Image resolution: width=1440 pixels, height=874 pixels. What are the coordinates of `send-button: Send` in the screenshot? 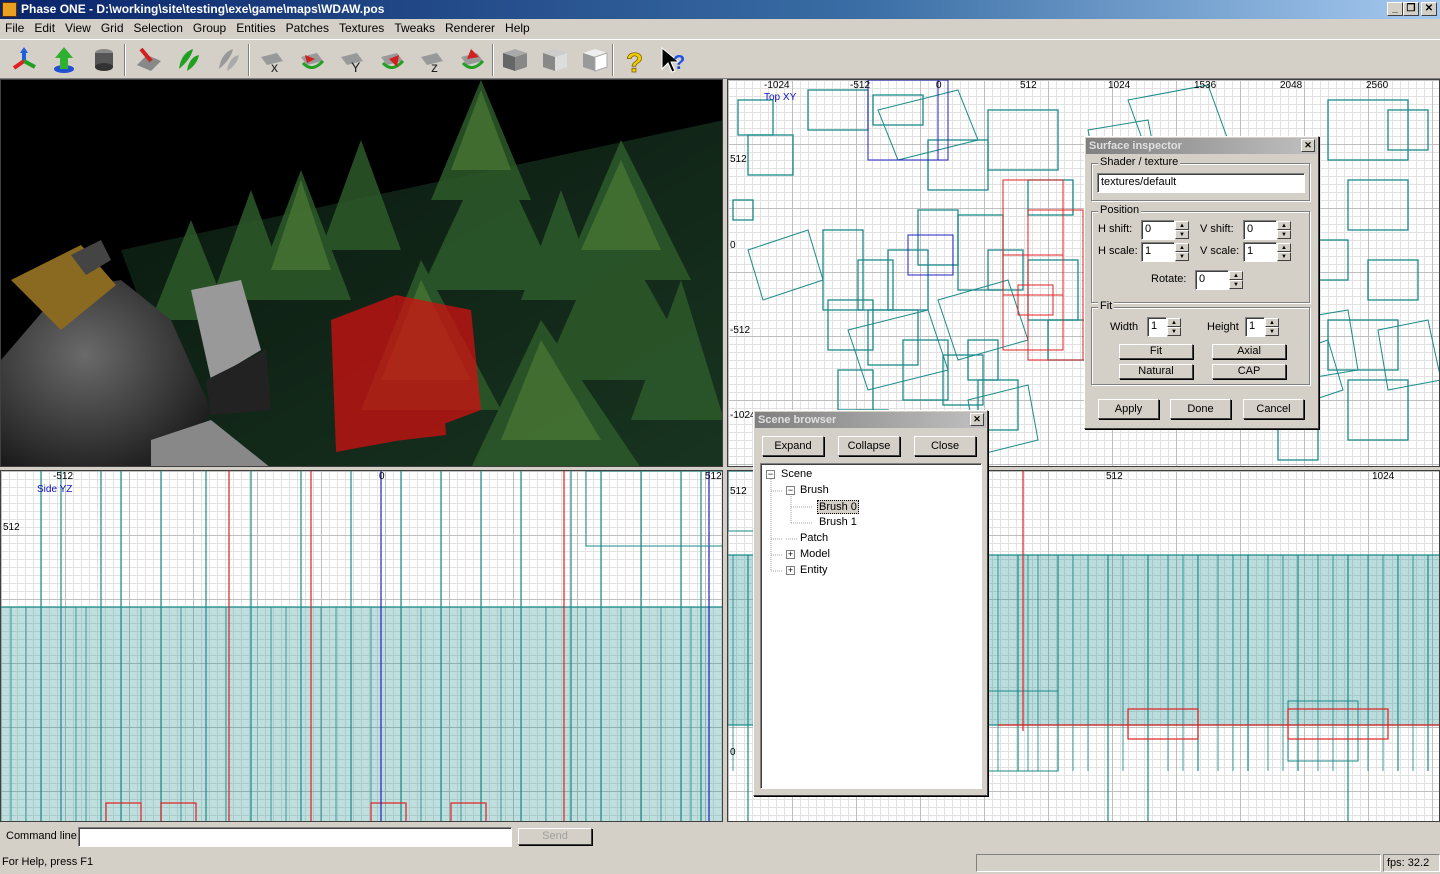 It's located at (555, 836).